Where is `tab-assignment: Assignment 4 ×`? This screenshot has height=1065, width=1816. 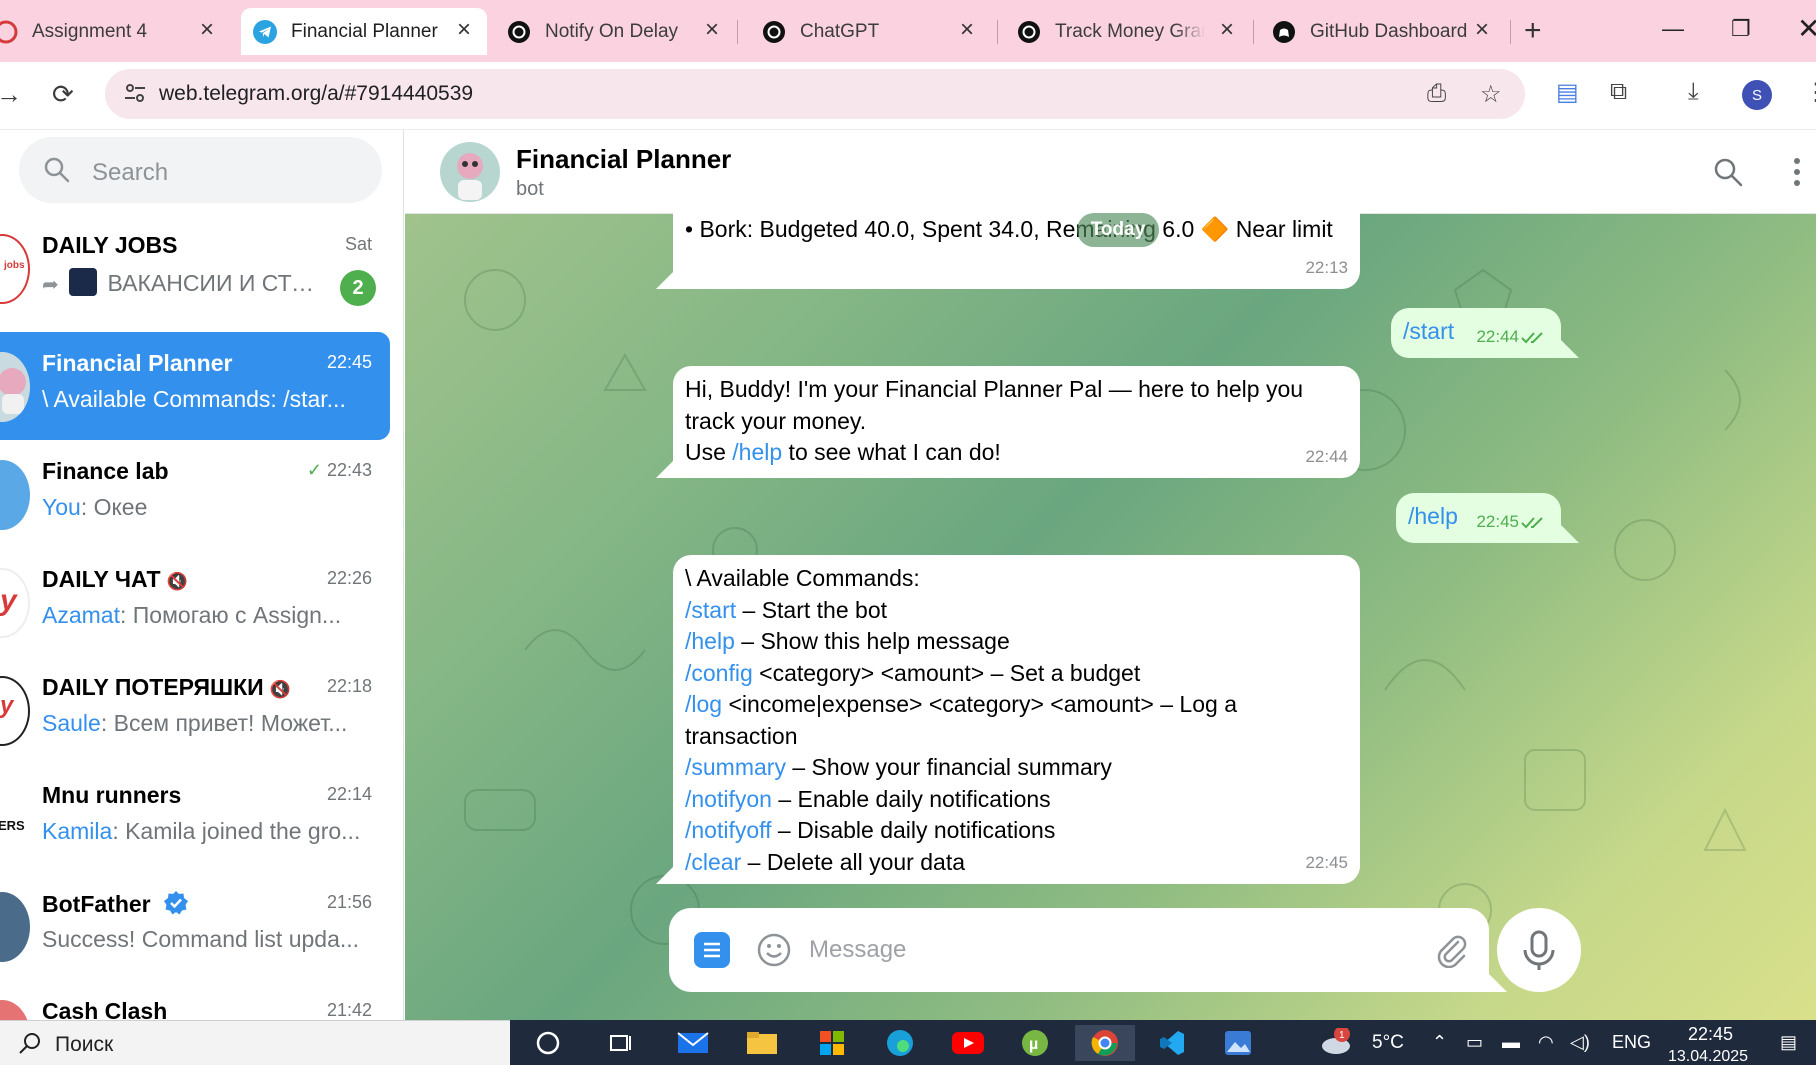
tab-assignment: Assignment 4 × is located at coordinates (115, 31).